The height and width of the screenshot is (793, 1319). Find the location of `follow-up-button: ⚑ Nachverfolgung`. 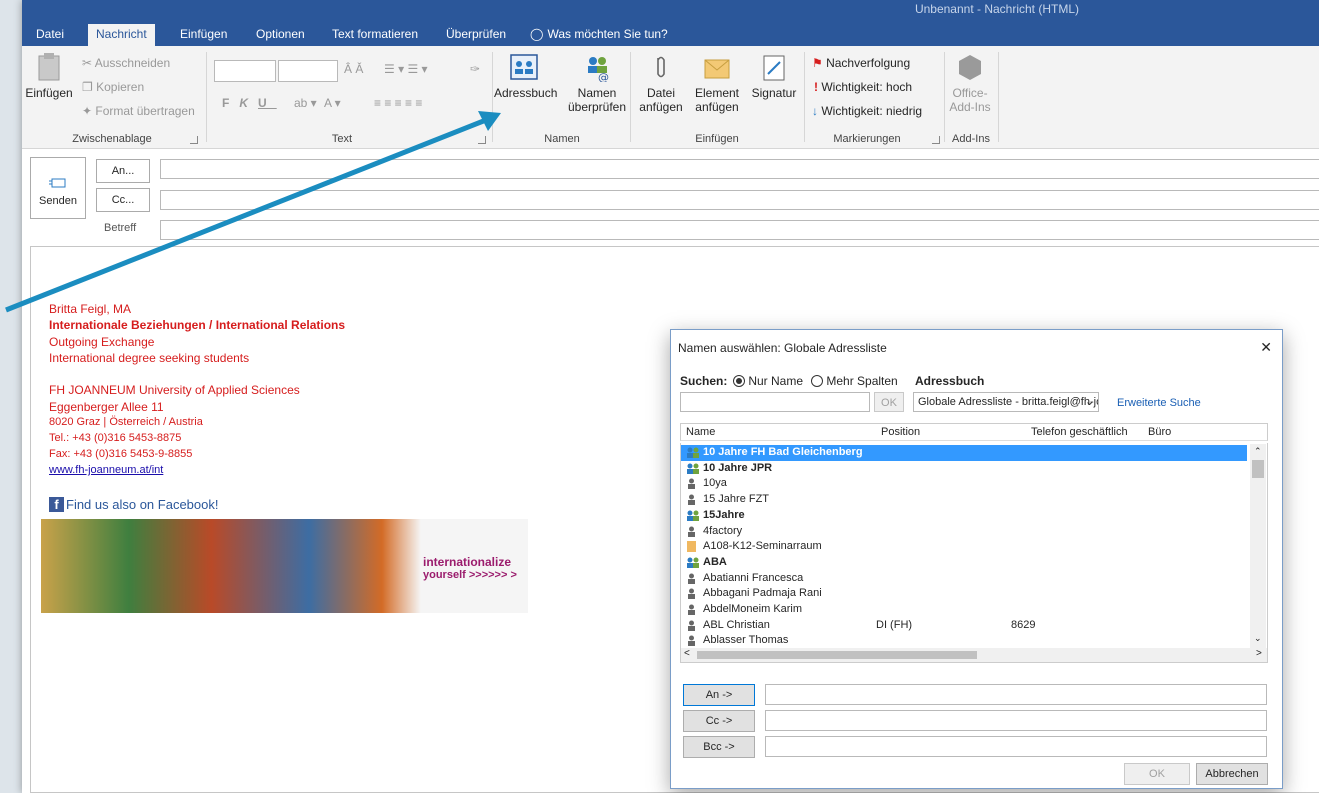

follow-up-button: ⚑ Nachverfolgung is located at coordinates (861, 63).